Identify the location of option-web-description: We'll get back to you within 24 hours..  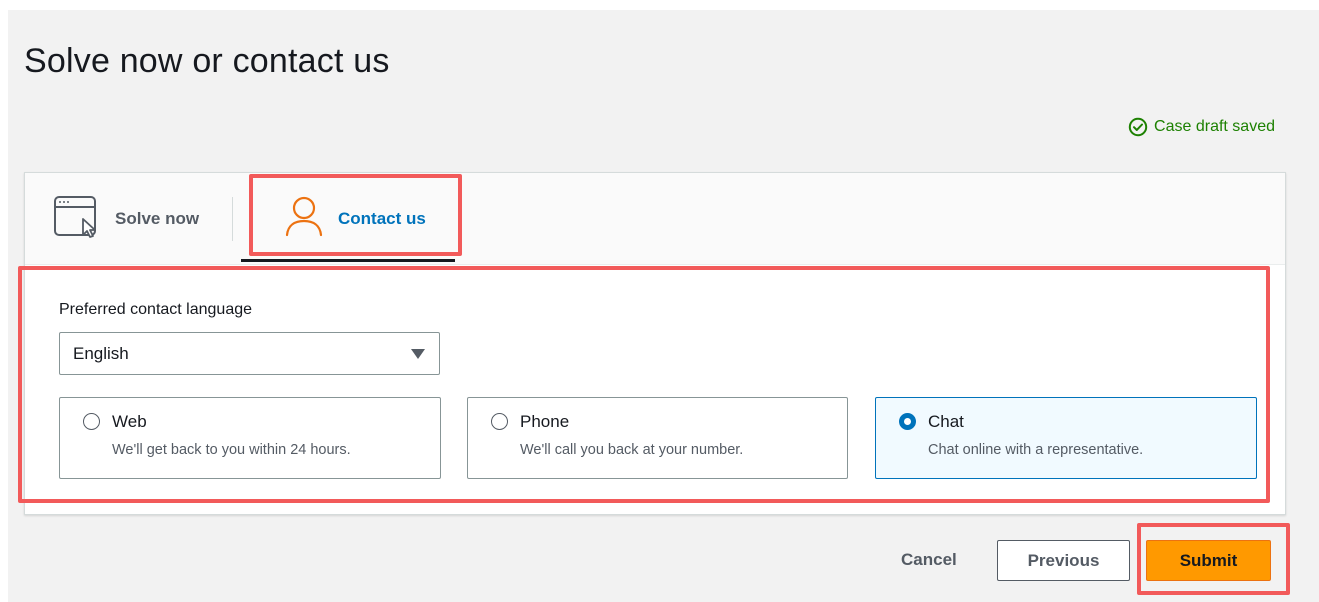
(231, 450).